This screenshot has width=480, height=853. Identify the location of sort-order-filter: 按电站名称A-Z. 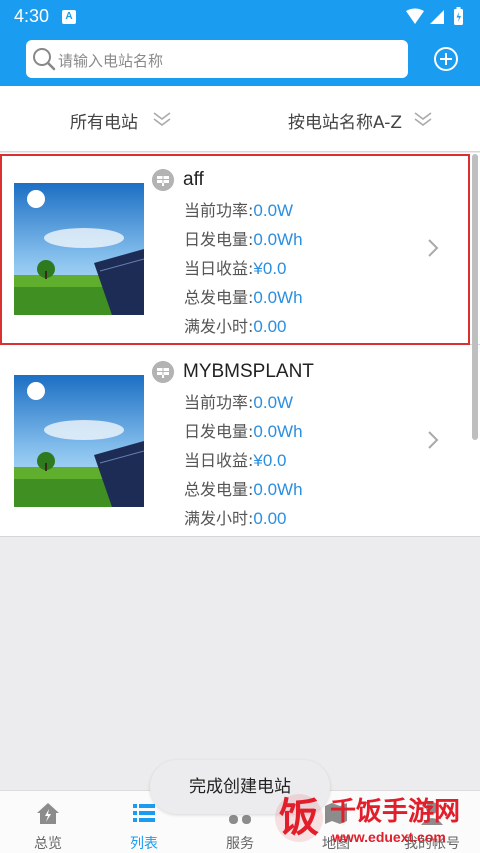
(360, 120).